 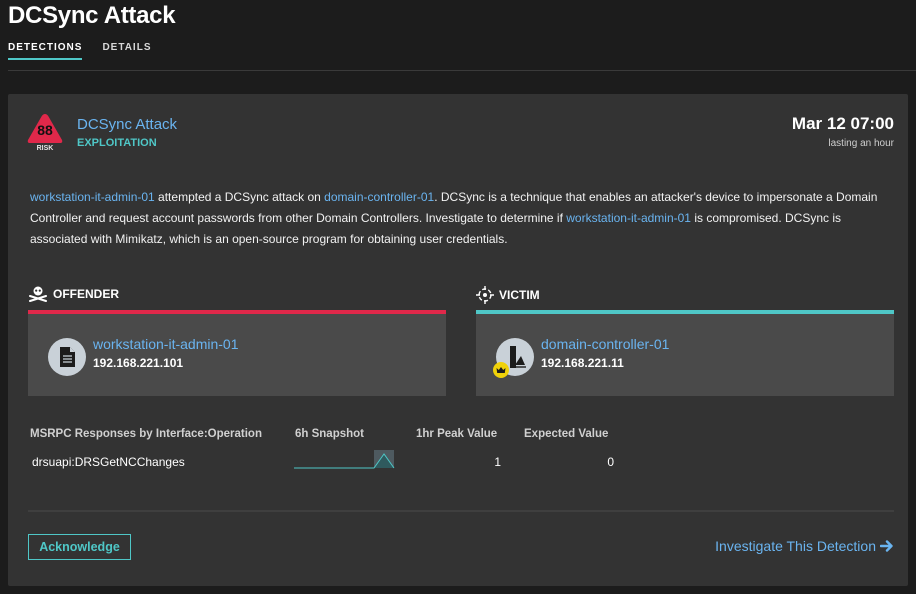 What do you see at coordinates (166, 344) in the screenshot?
I see `offender-device-link: workstation-it-admin-01` at bounding box center [166, 344].